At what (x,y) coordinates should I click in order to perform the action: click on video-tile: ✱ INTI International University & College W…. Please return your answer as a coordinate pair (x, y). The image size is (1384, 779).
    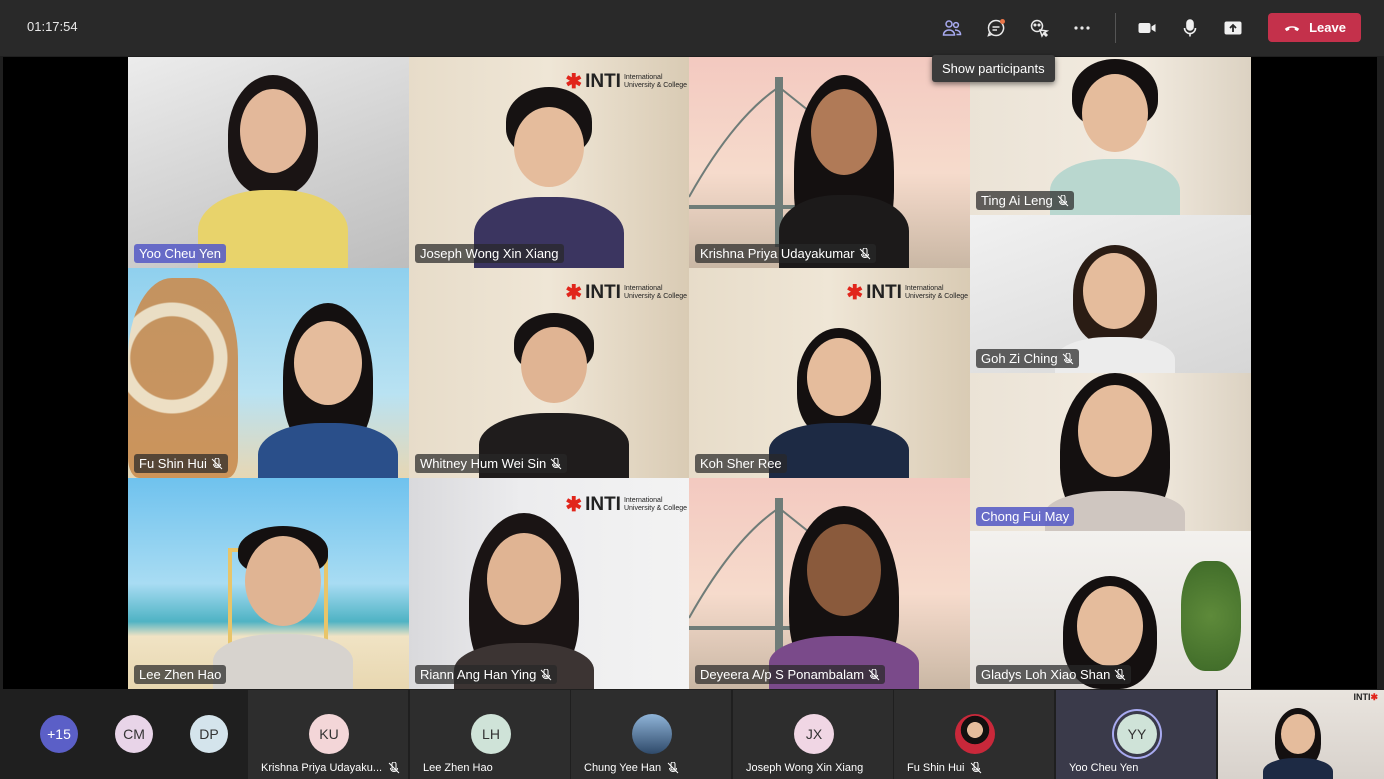
    Looking at the image, I should click on (549, 373).